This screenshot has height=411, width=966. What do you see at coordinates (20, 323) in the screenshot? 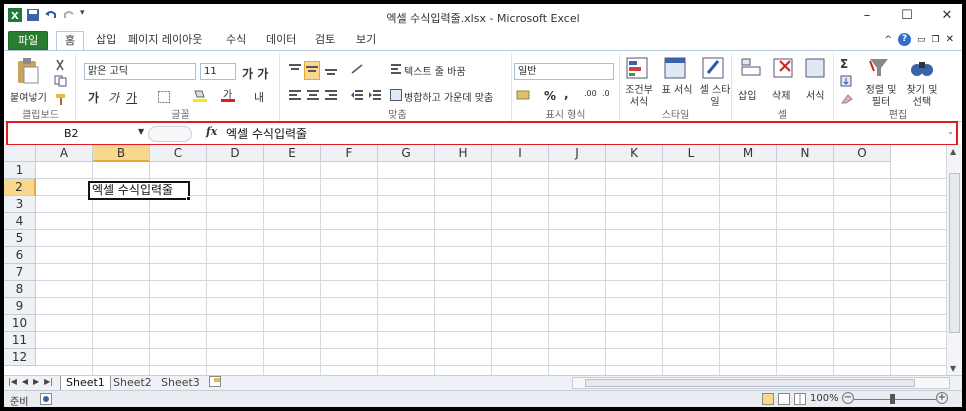
I see `row-header-10: 10` at bounding box center [20, 323].